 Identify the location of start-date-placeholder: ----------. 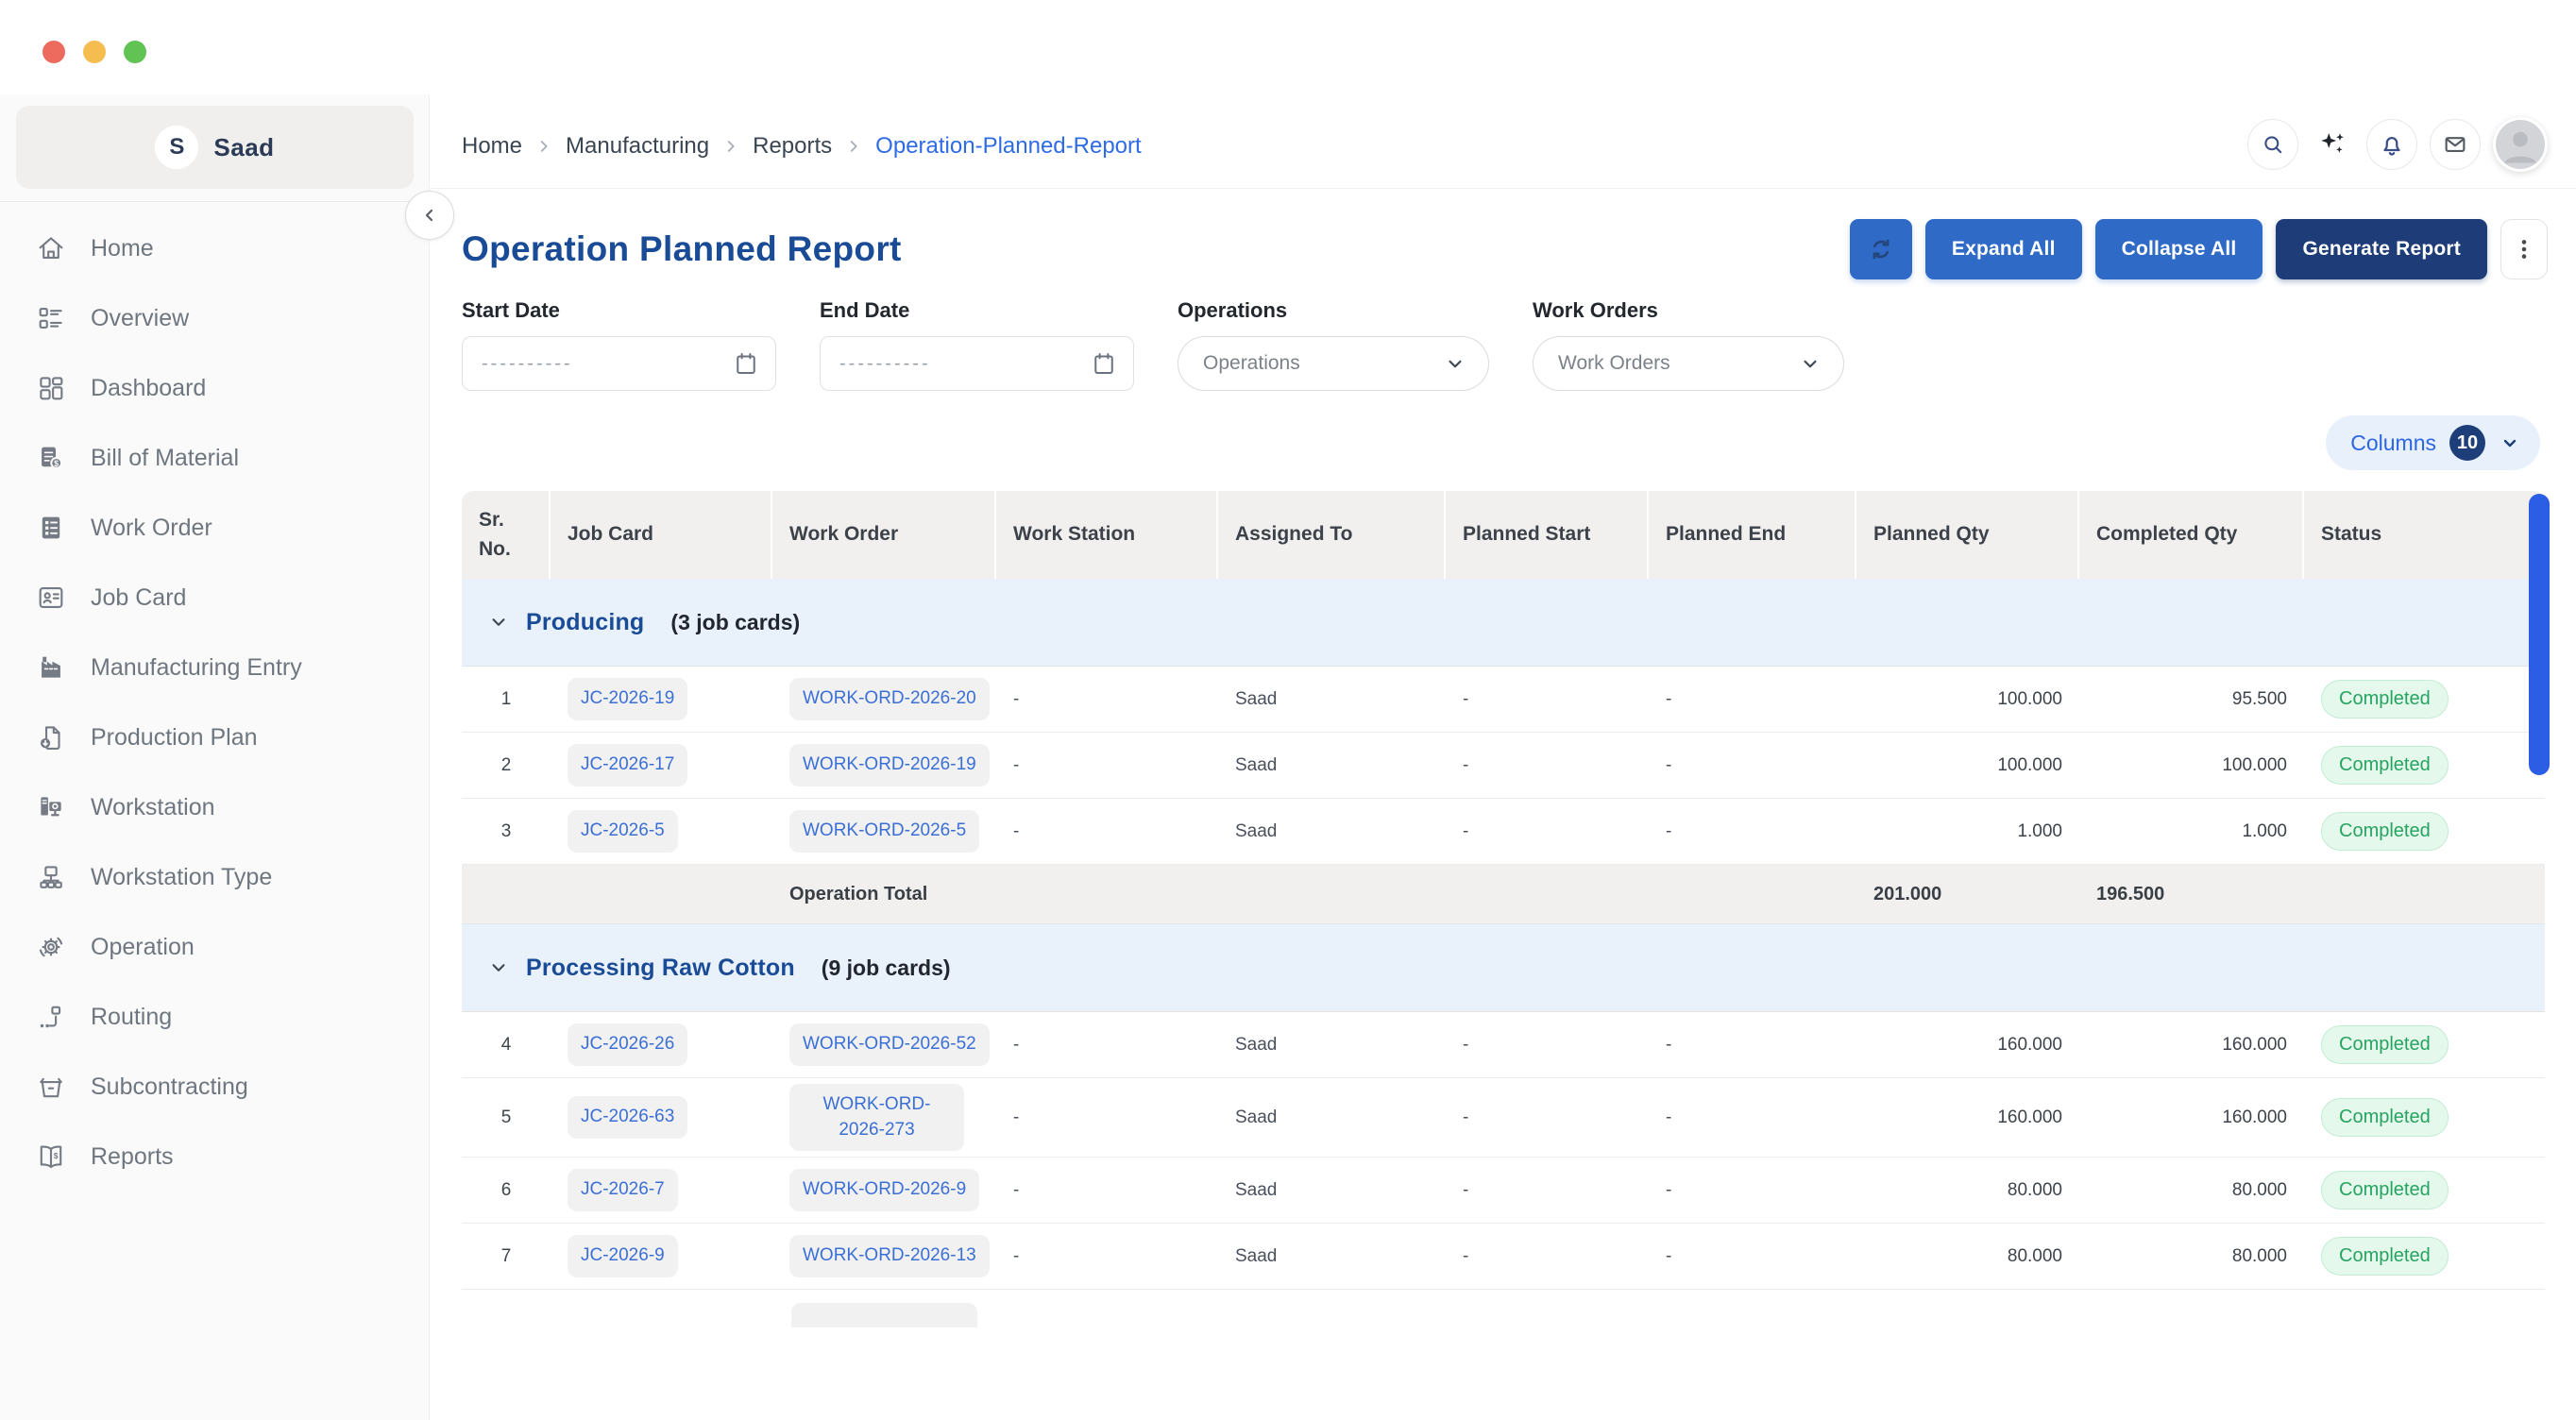
(527, 363).